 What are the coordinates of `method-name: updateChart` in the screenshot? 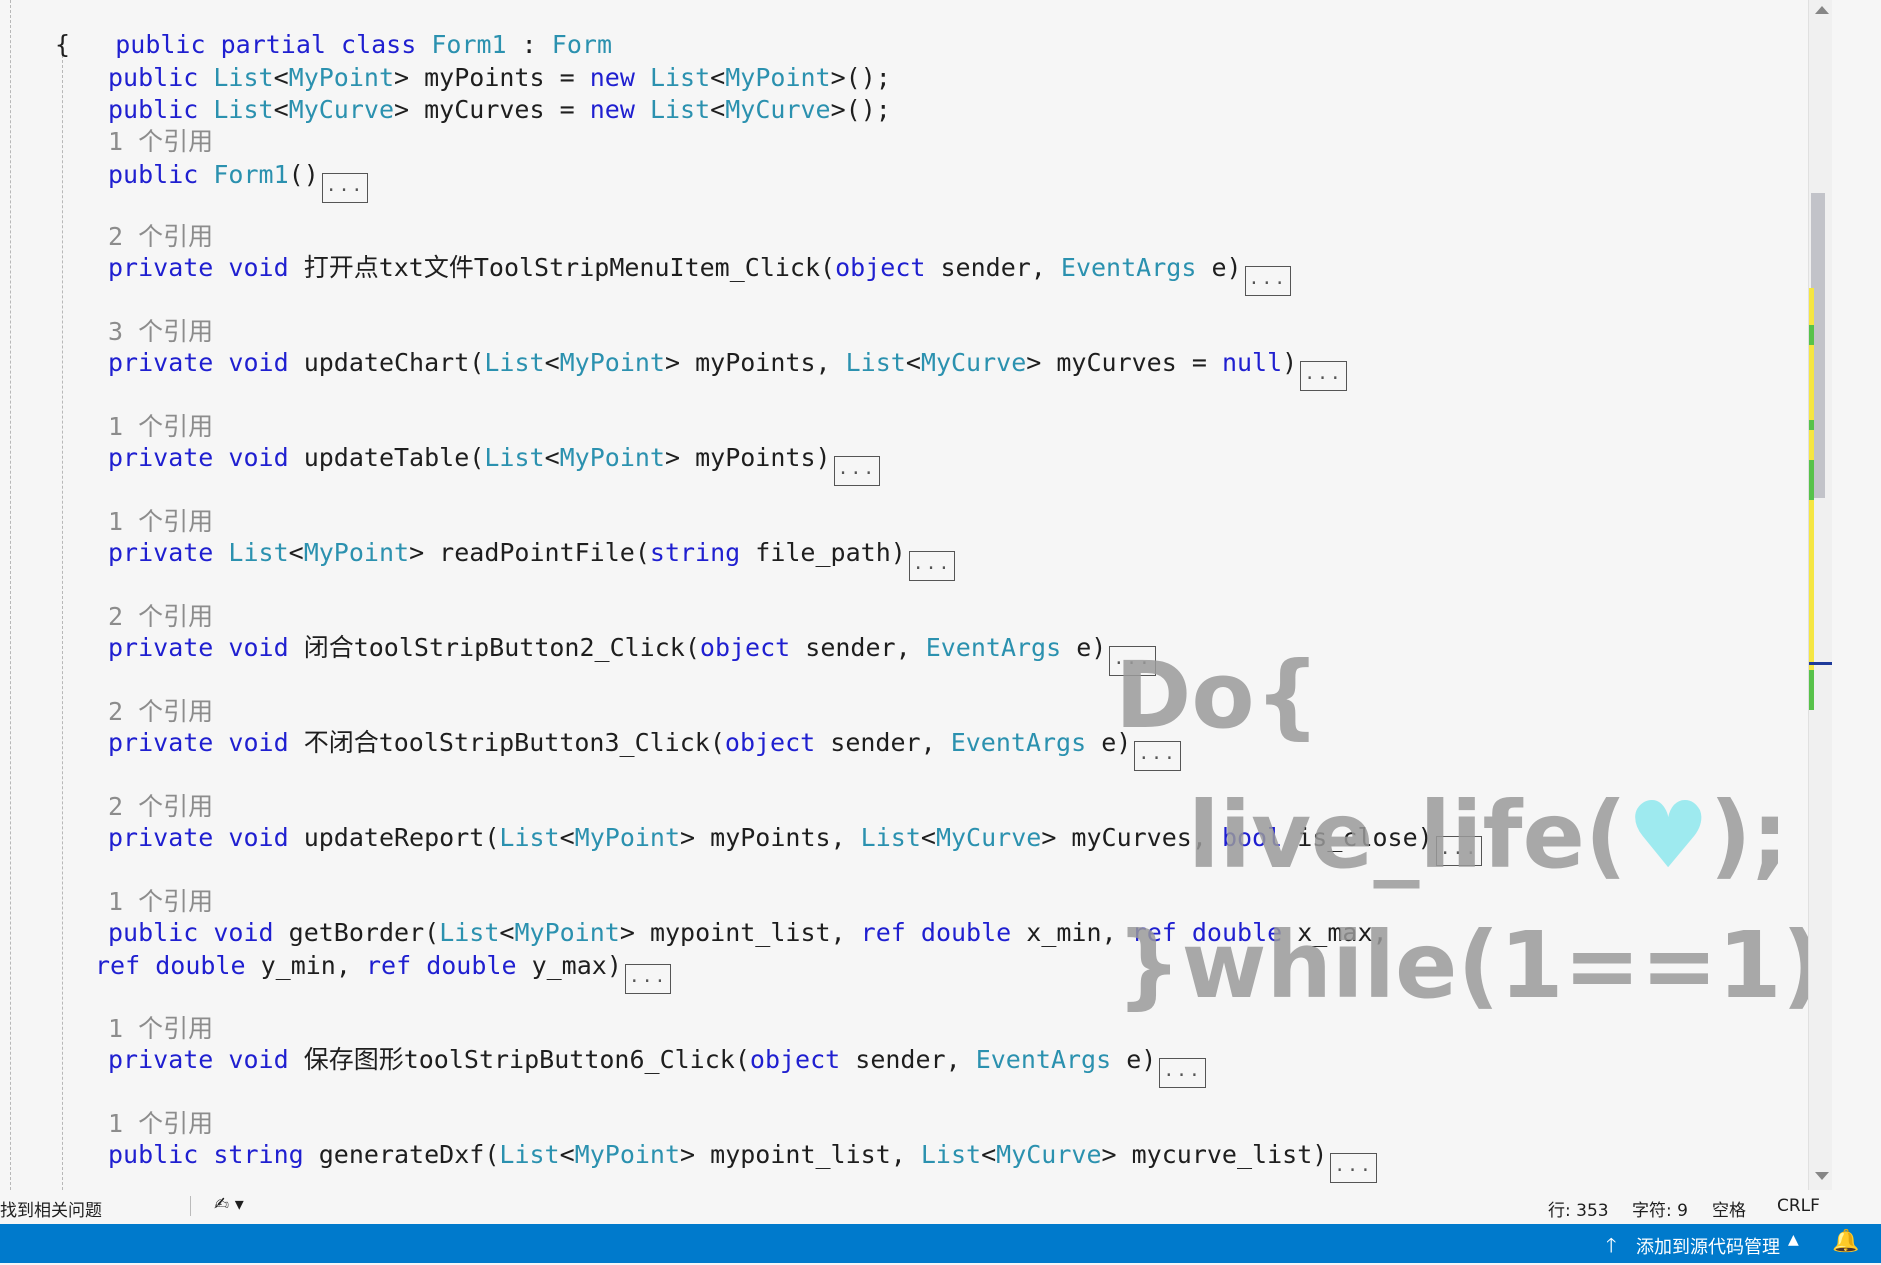 It's located at (386, 362).